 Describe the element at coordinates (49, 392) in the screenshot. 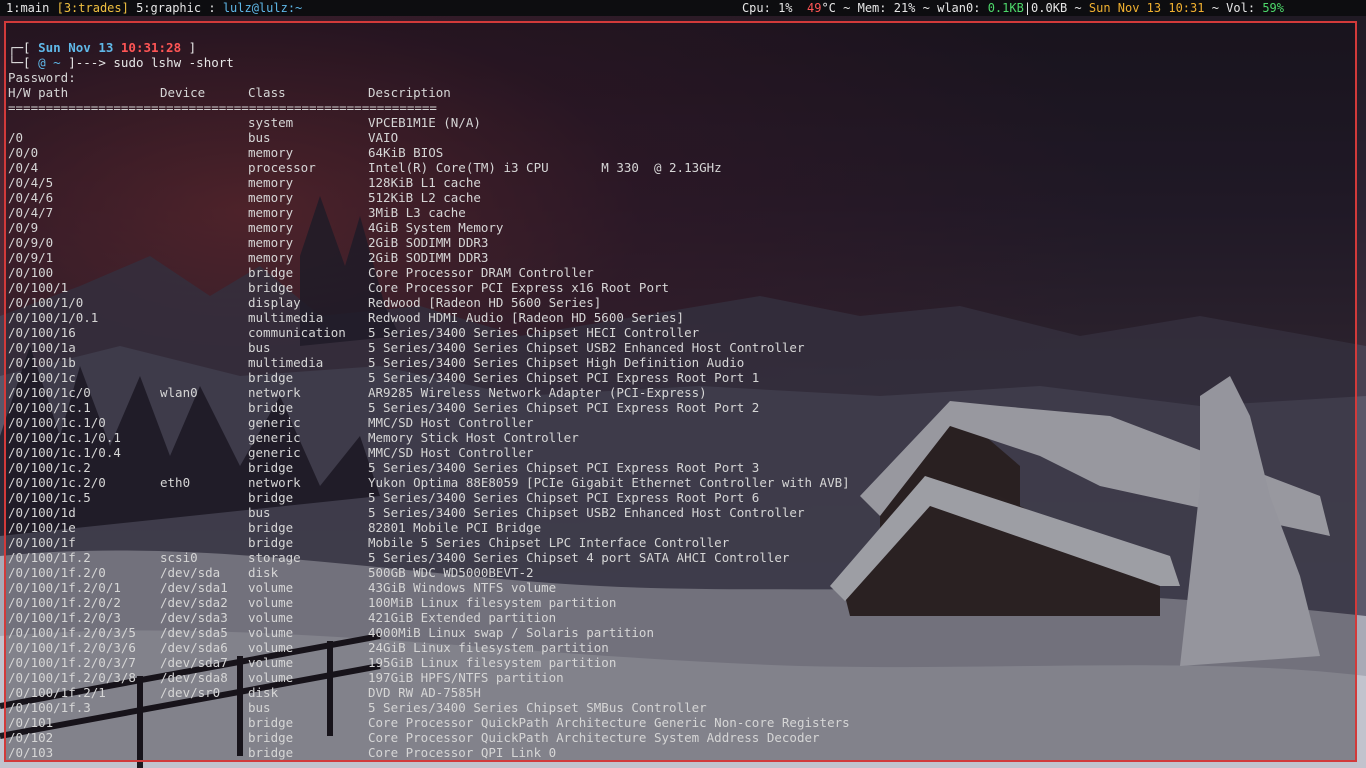

I see `hw-path-cell: /0/100/1c/0` at that location.